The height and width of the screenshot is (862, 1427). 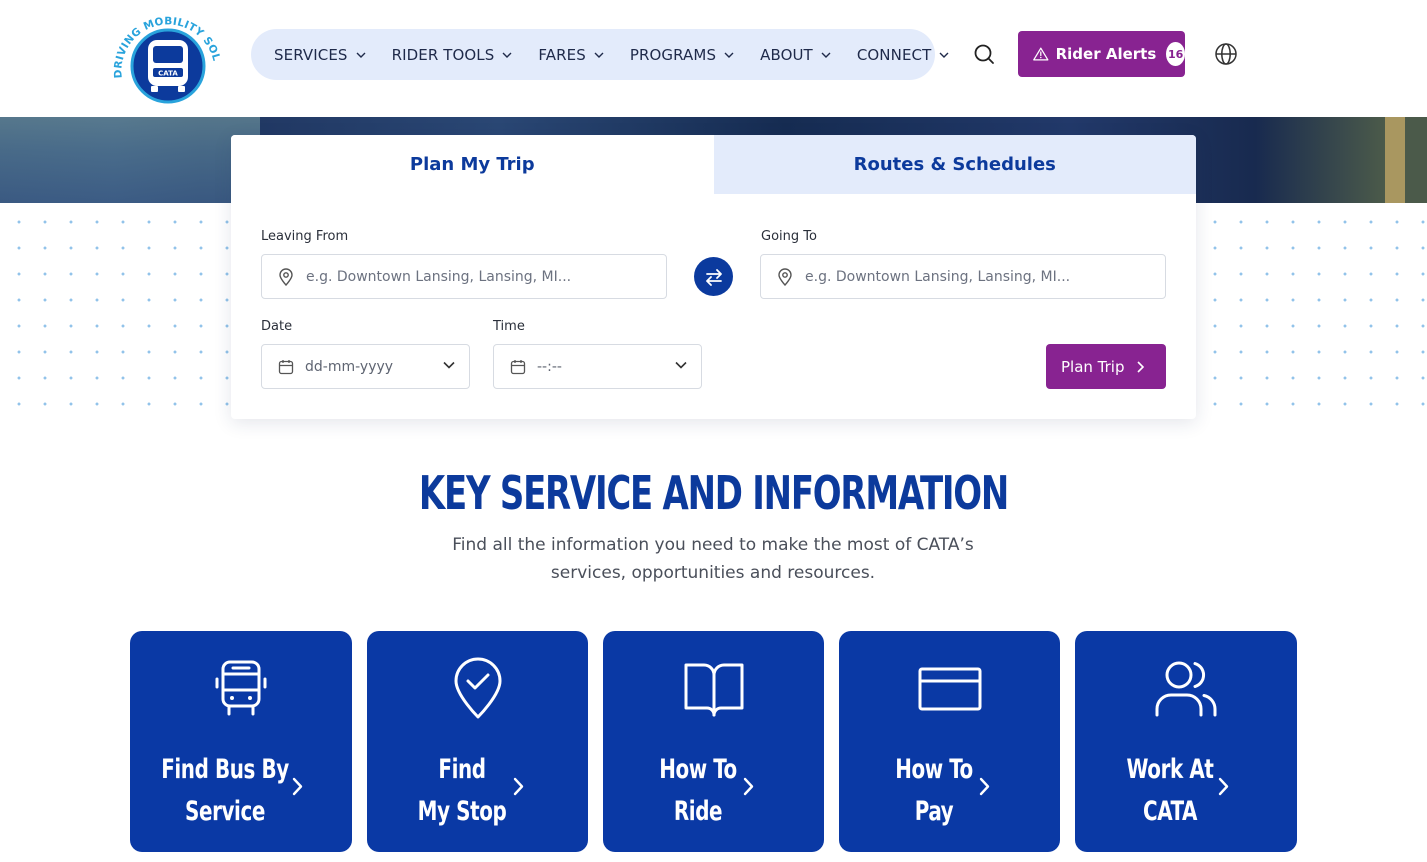 I want to click on leaving-from-input, so click(x=466, y=276).